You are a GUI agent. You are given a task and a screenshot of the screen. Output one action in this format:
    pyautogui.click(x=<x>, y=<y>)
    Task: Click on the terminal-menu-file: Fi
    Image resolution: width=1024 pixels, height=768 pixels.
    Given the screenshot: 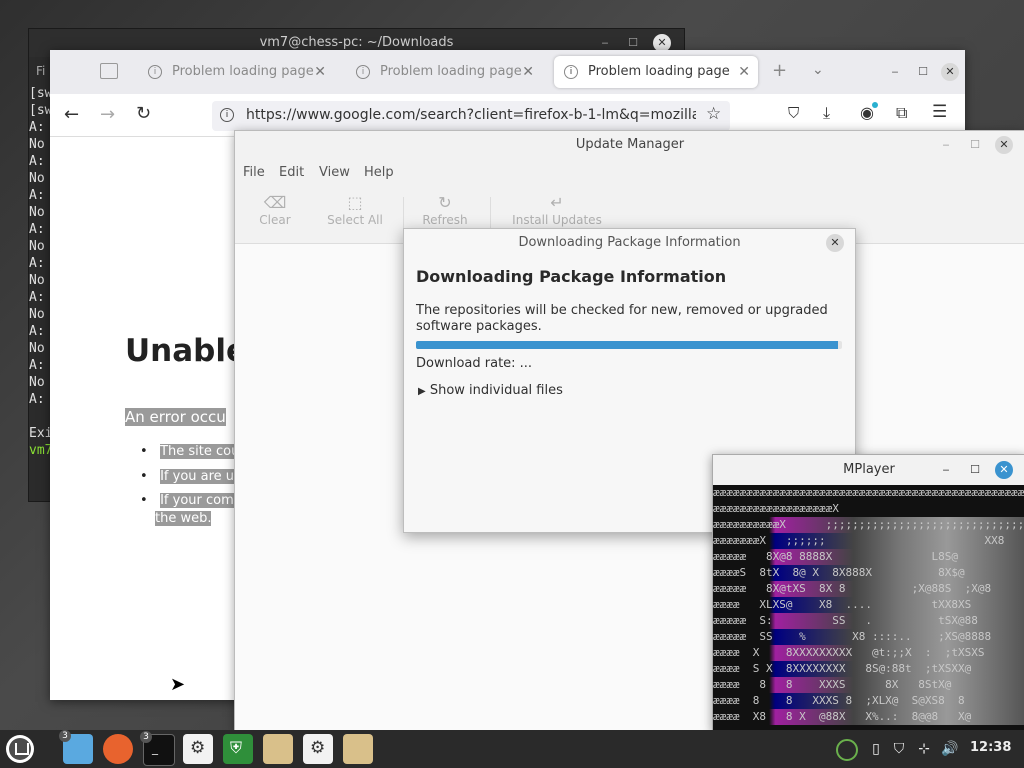 What is the action you would take?
    pyautogui.click(x=40, y=71)
    